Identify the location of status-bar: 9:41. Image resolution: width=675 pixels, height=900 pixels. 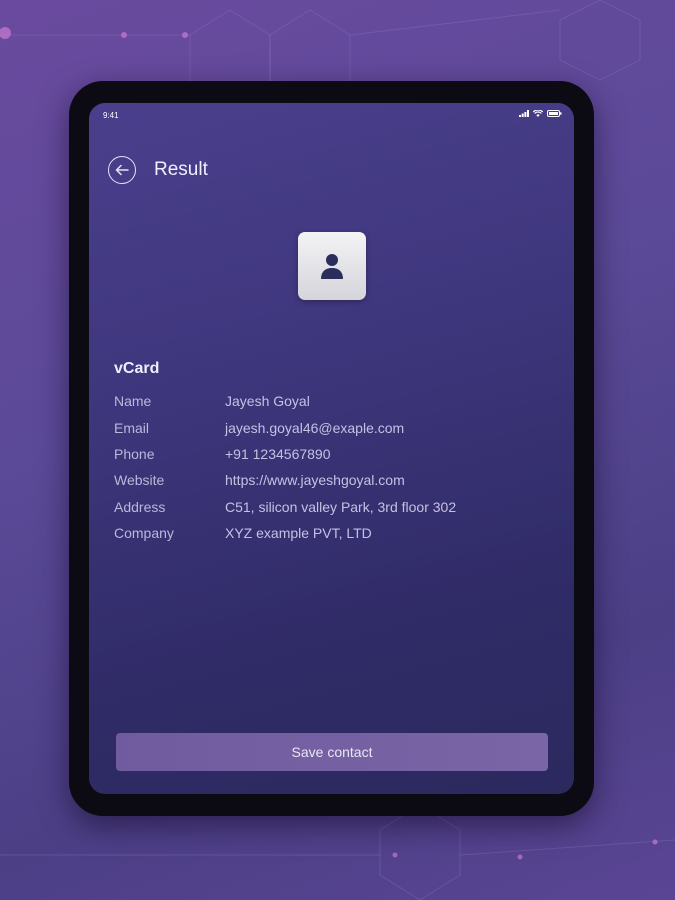
(331, 116).